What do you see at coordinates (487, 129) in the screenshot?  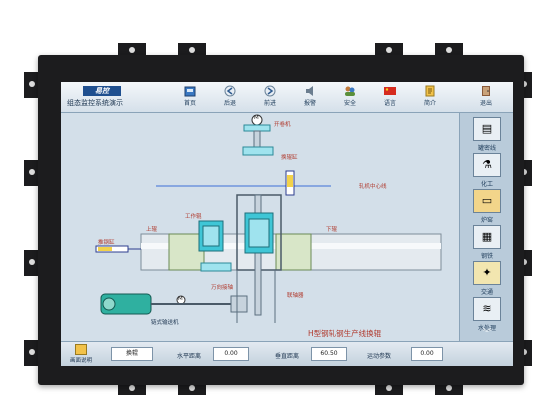 I see `can-line-thumb-icon: ▤` at bounding box center [487, 129].